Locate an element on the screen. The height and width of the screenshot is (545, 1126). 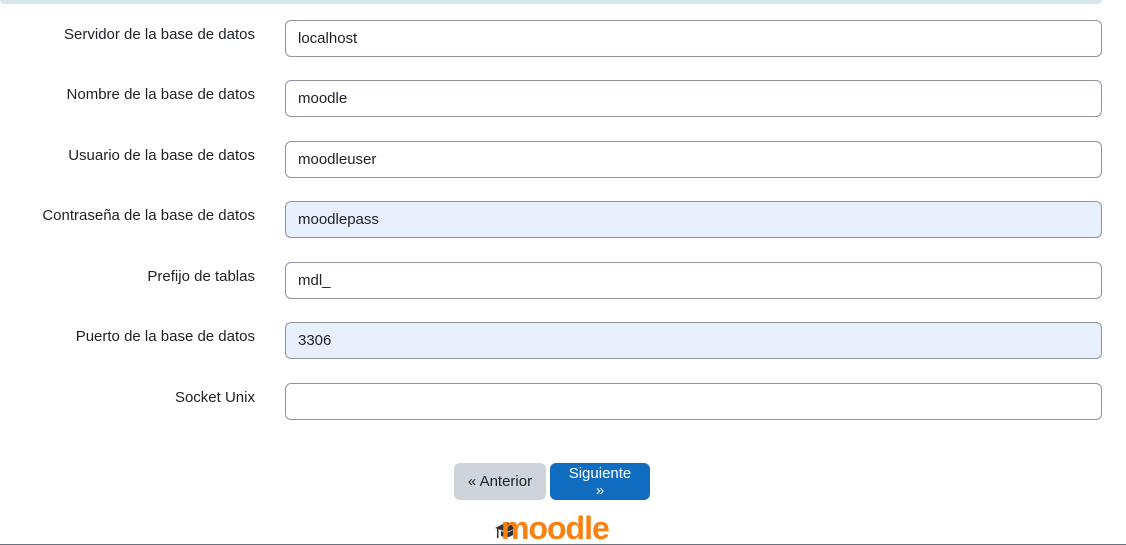
form-row-db-host: Servidor de la base de datos is located at coordinates (563, 38).